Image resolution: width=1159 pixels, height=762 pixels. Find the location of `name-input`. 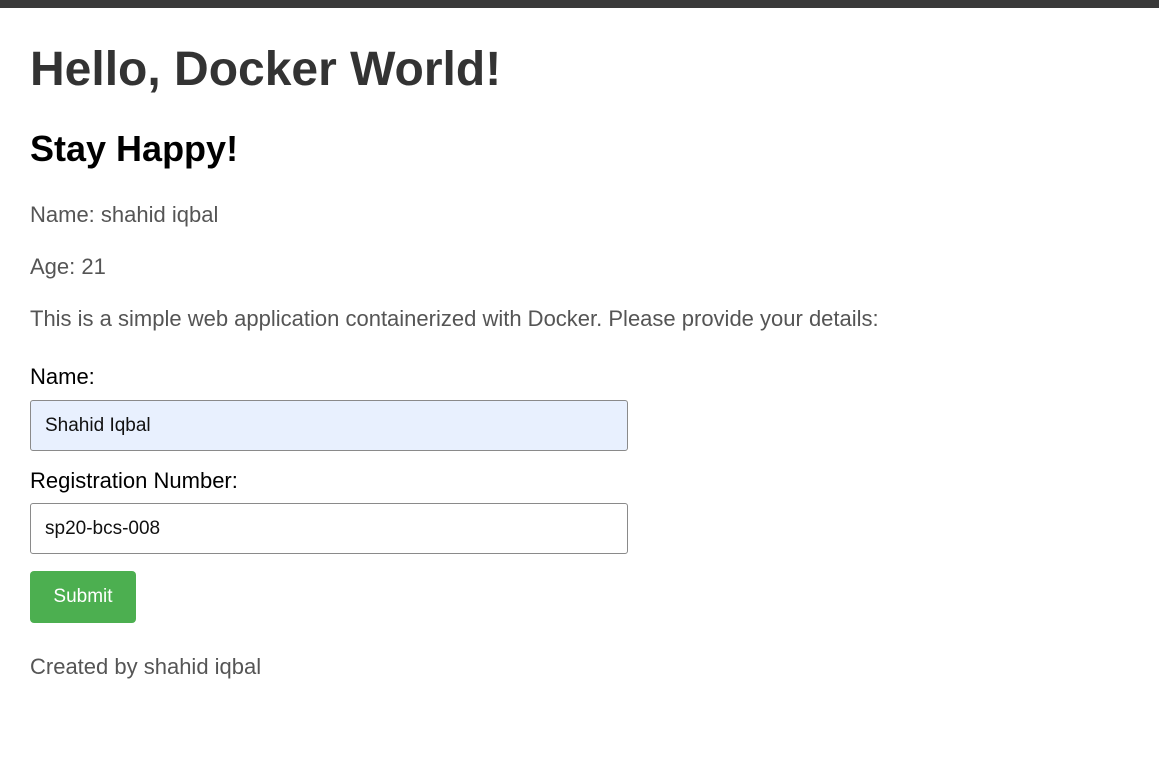

name-input is located at coordinates (329, 425).